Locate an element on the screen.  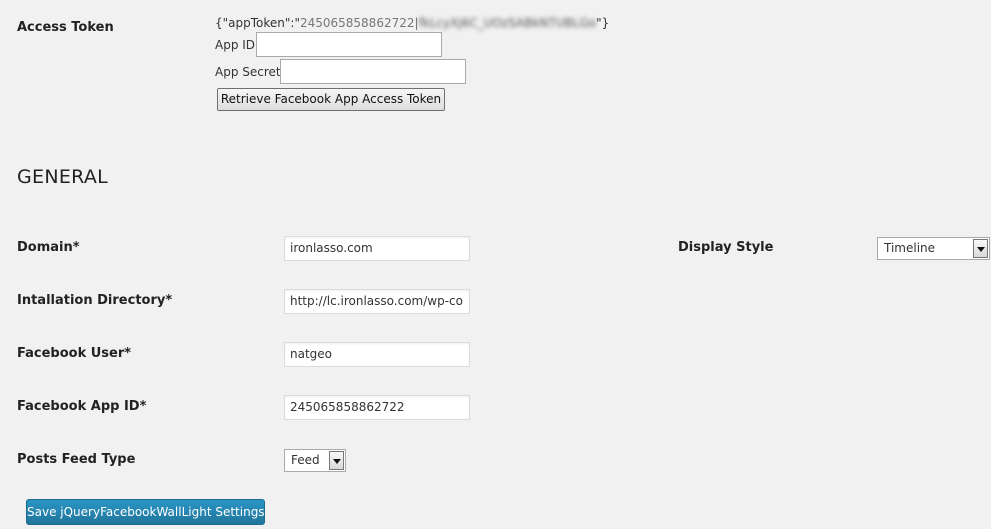
app-id-input is located at coordinates (349, 44).